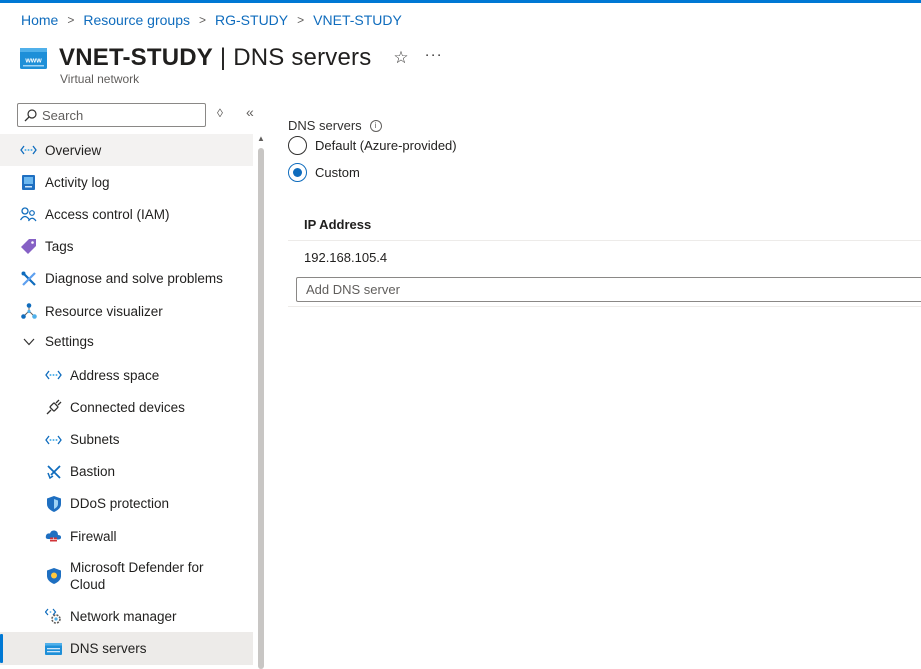 The image size is (921, 669). I want to click on sidebar-item-label: Resource visualizer, so click(104, 311).